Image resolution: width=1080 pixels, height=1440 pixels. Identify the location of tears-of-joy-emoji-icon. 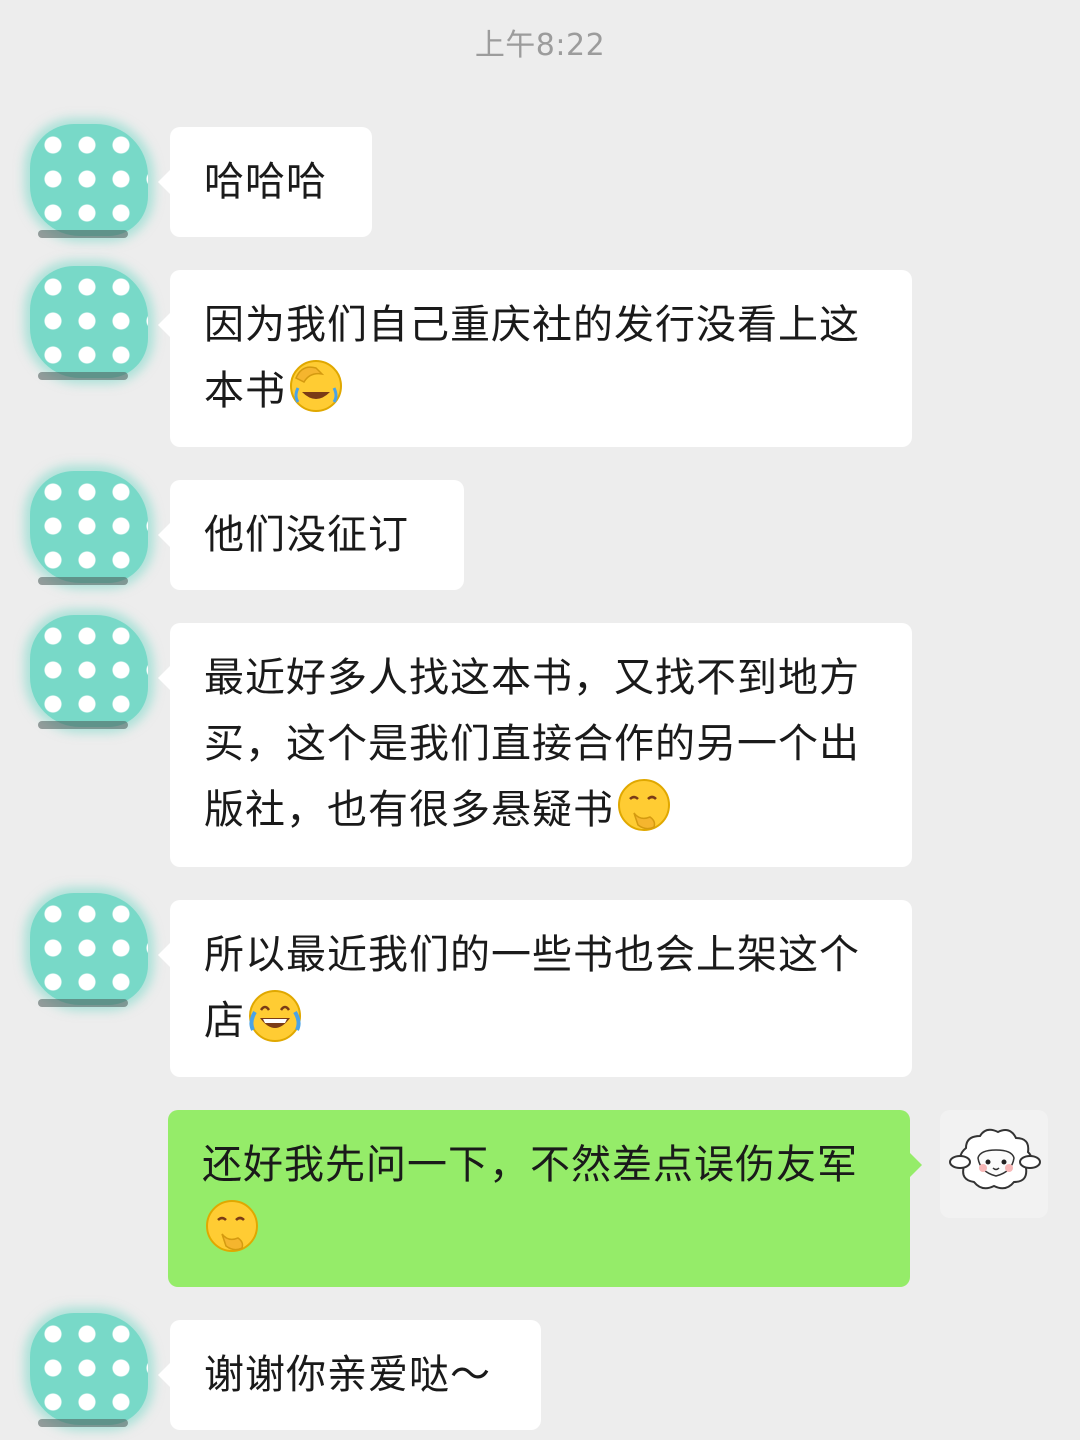
(275, 1016).